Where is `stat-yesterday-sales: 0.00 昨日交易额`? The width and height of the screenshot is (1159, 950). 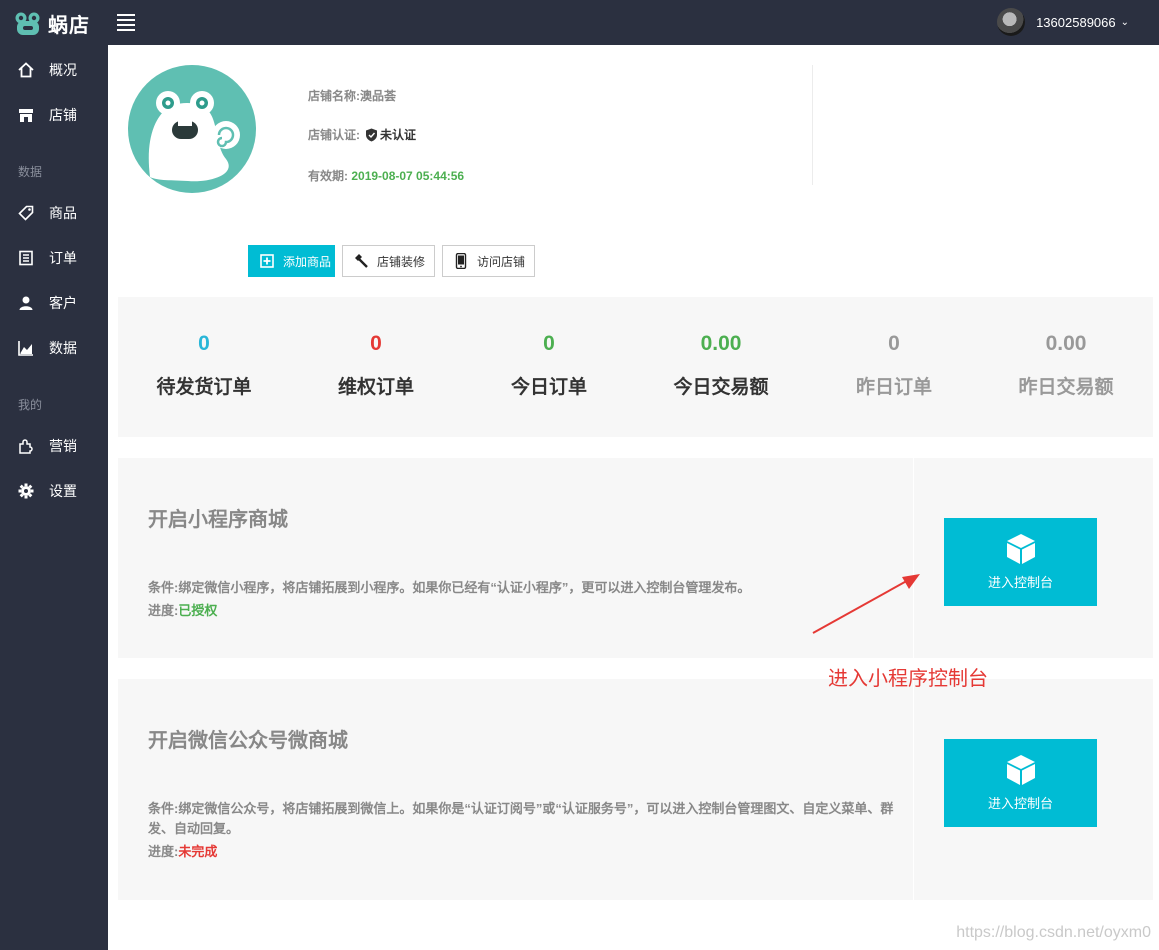 stat-yesterday-sales: 0.00 昨日交易额 is located at coordinates (1066, 348).